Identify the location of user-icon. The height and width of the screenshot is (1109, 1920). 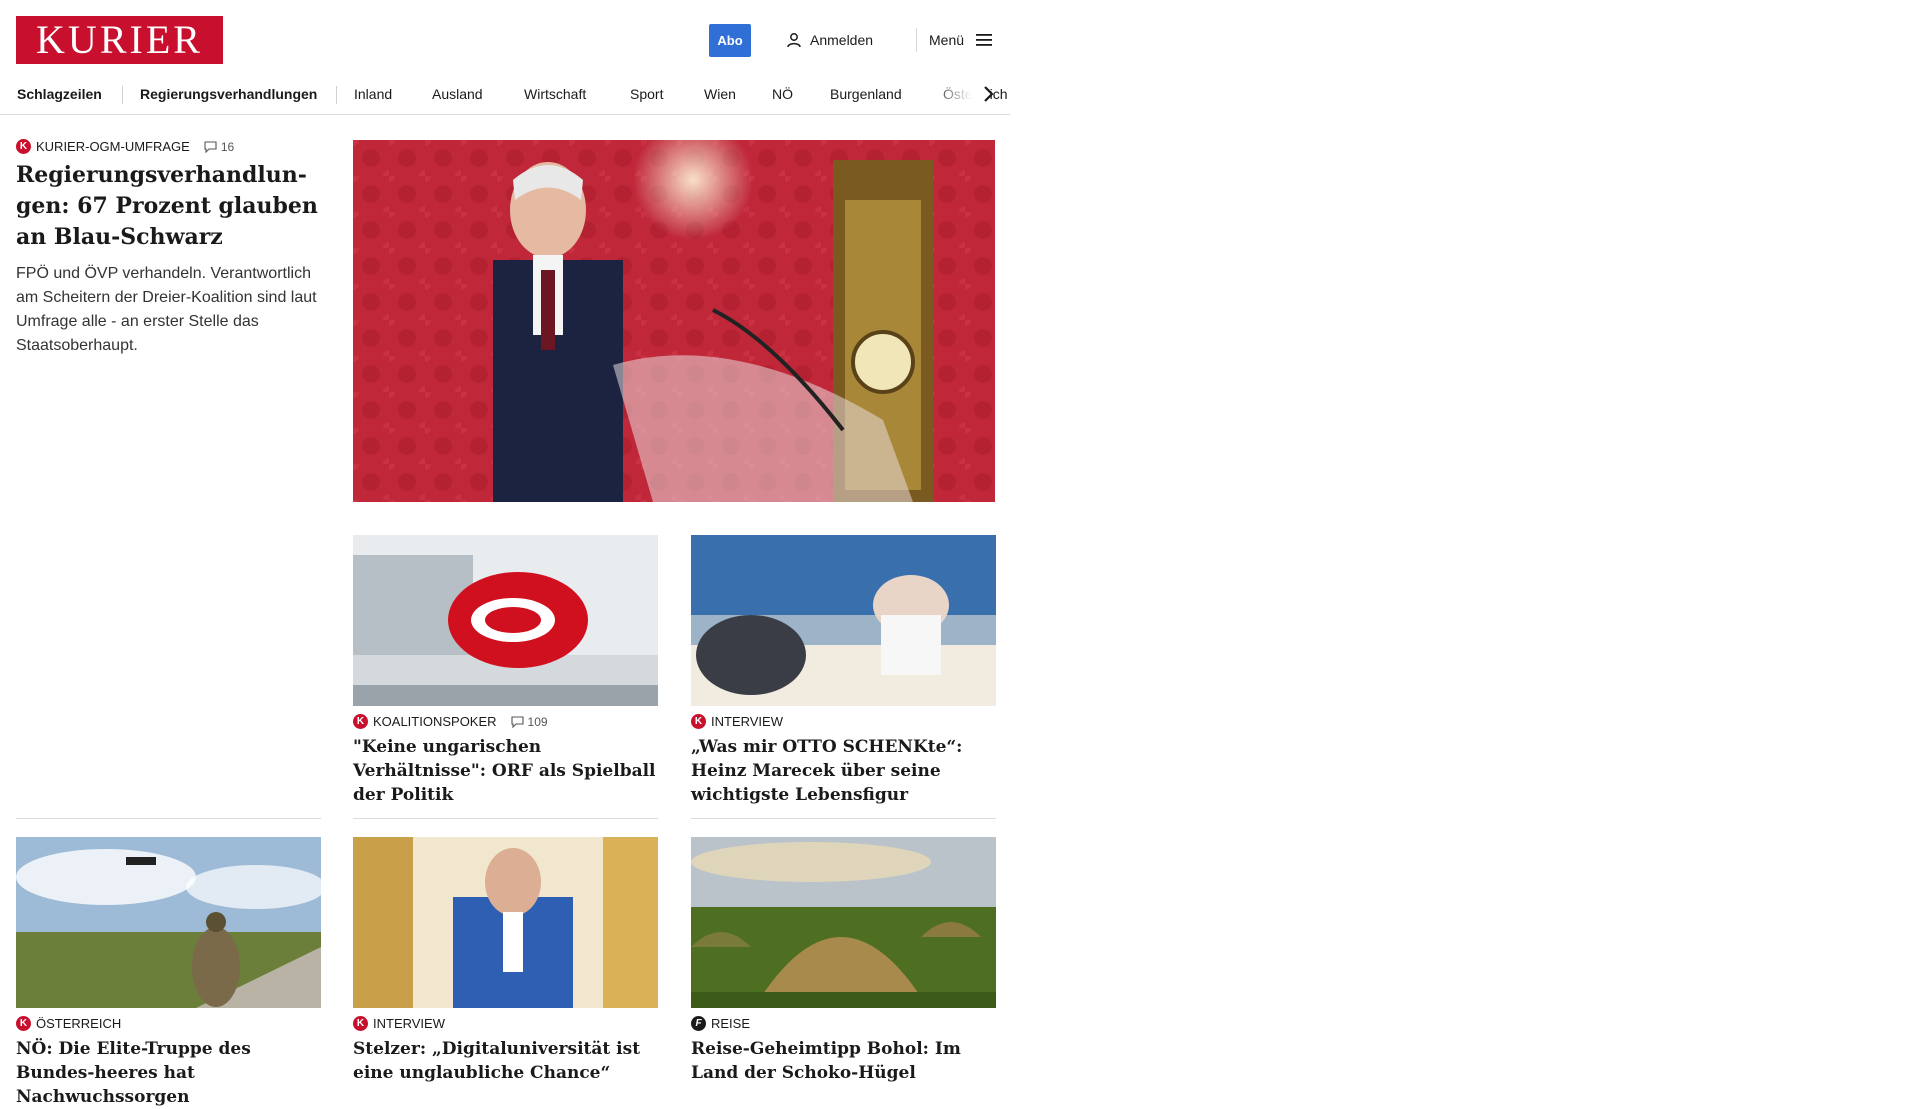
(794, 40).